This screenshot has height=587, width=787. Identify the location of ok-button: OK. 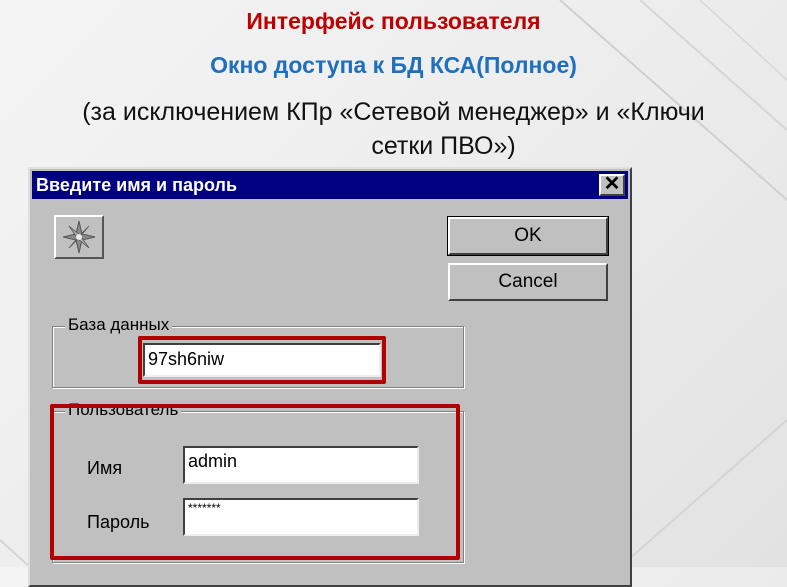
(528, 236).